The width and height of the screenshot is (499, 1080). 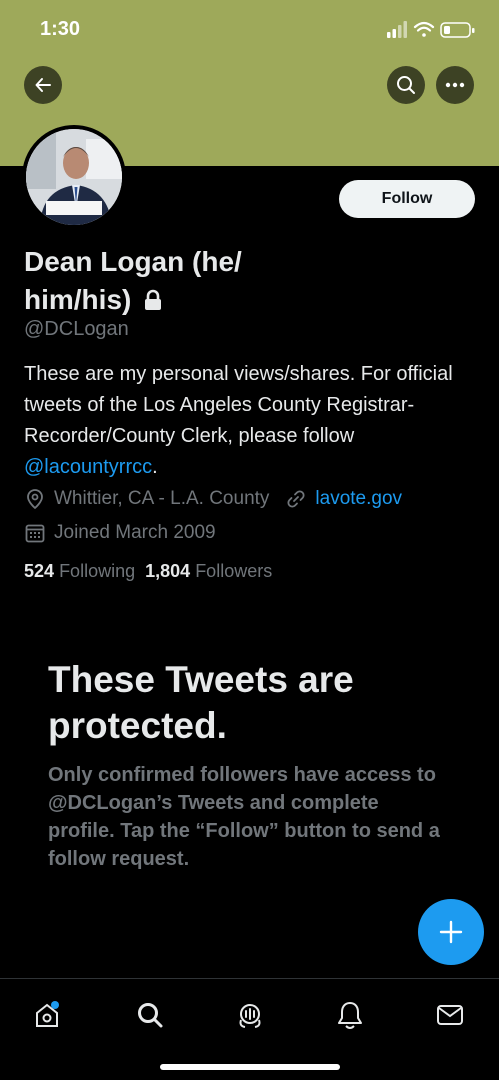 I want to click on home-indicator, so click(x=250, y=1067).